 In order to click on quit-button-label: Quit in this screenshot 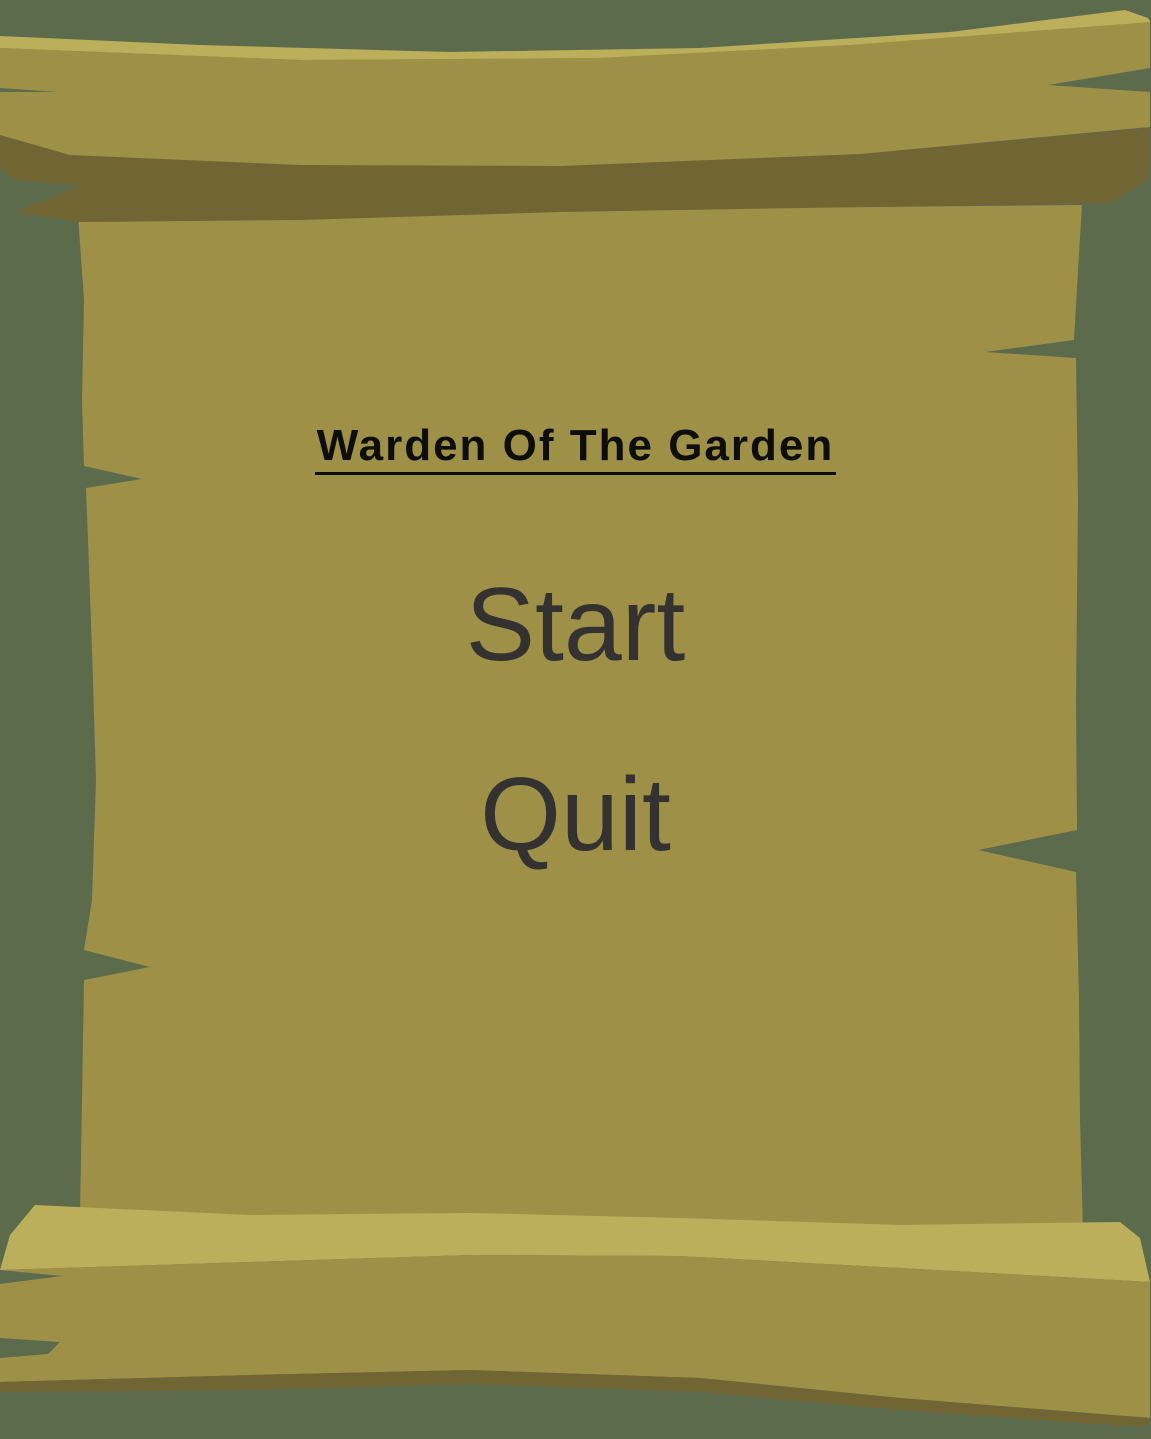, I will do `click(575, 815)`.